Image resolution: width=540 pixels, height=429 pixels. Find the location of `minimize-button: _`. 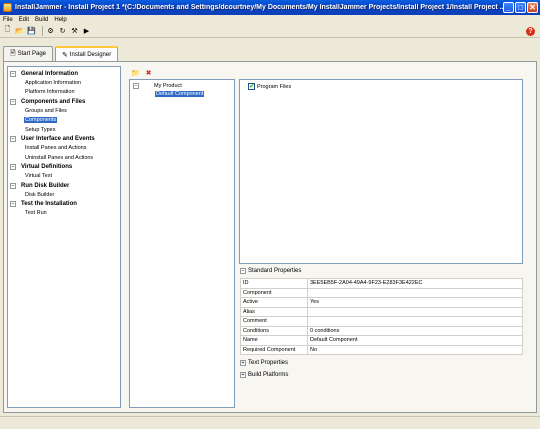

minimize-button: _ is located at coordinates (508, 7).